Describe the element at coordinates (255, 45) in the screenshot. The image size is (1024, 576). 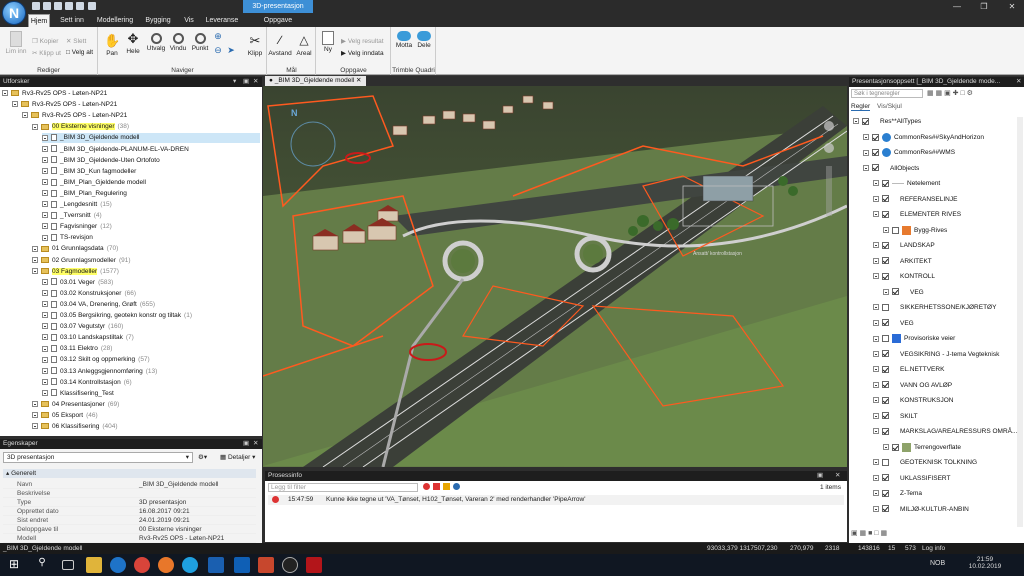
I see `klipp-button: ✂ Klipp` at that location.